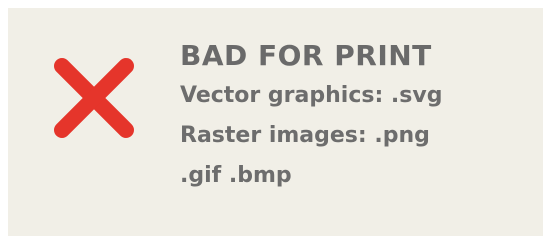 This screenshot has height=240, width=547. Describe the element at coordinates (311, 95) in the screenshot. I see `vector-graphics-line: Vector graphics: .svg` at that location.